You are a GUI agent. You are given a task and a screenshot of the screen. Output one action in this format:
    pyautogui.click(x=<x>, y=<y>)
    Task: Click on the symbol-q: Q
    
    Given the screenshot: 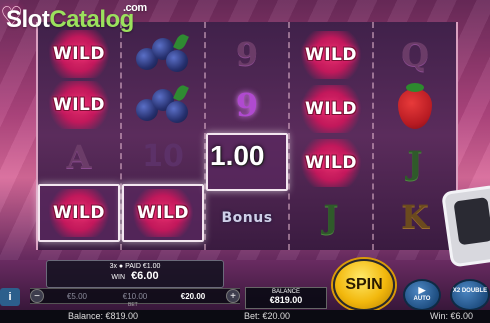 What is the action you would take?
    pyautogui.click(x=415, y=55)
    